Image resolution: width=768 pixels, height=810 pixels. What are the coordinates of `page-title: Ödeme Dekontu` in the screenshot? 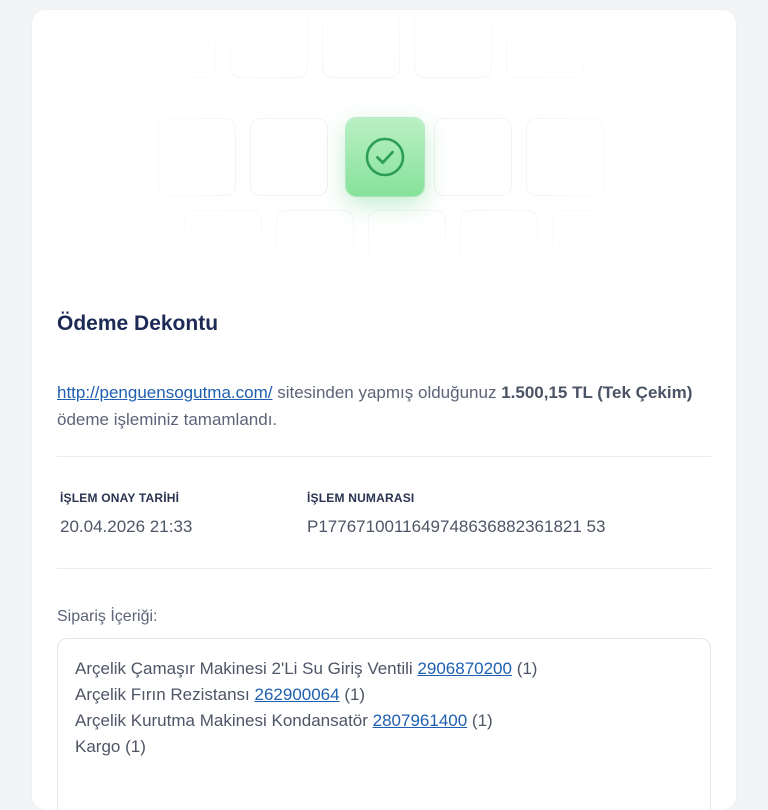 It's located at (138, 323).